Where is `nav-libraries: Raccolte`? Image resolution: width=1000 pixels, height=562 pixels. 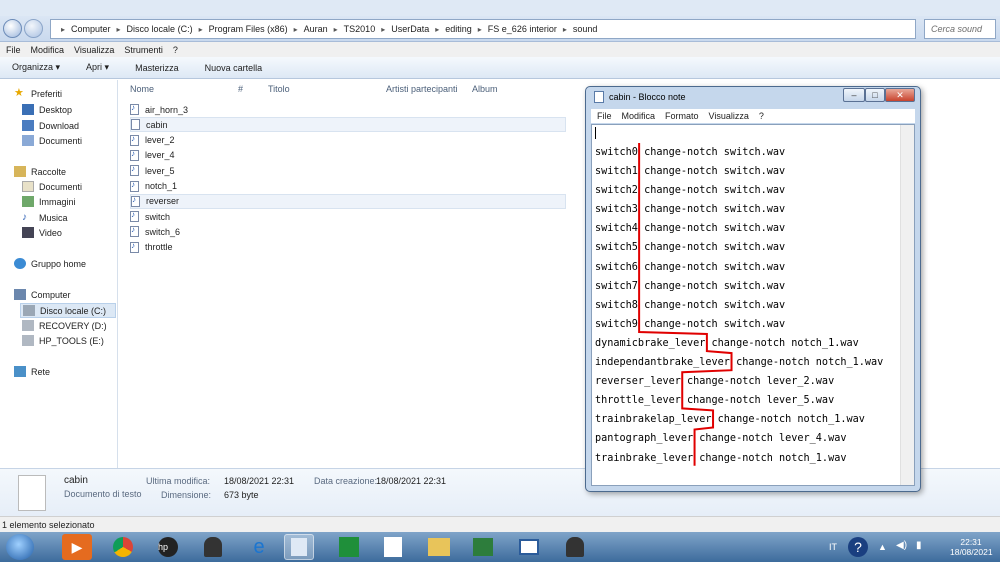
nav-libraries: Raccolte is located at coordinates (40, 171).